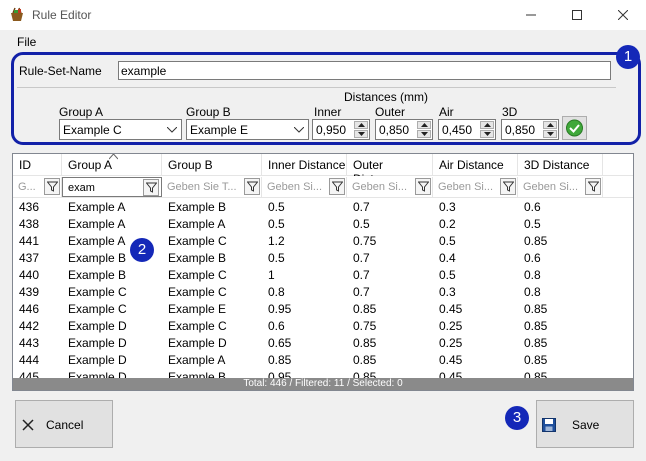 The image size is (646, 461). Describe the element at coordinates (451, 326) in the screenshot. I see `table-cell: 0.25` at that location.